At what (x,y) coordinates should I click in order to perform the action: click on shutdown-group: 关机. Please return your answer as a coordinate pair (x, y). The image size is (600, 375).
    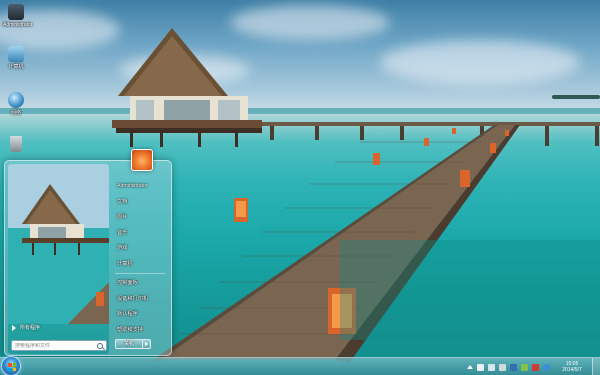
    Looking at the image, I should click on (133, 344).